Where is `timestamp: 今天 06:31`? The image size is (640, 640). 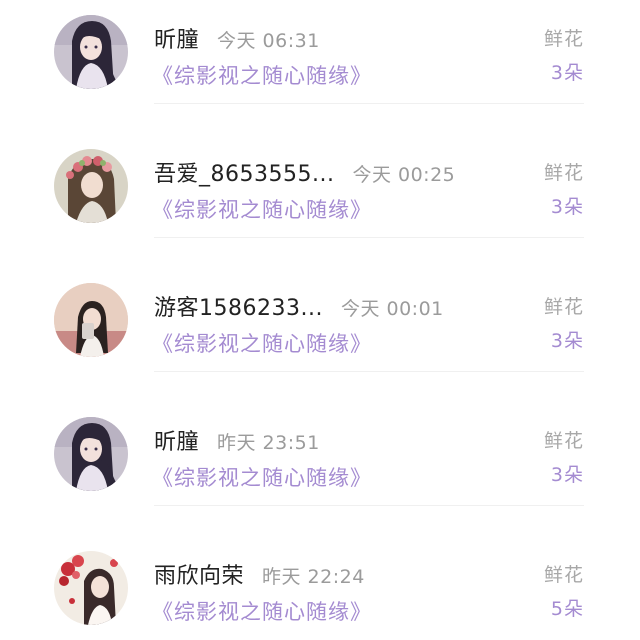
timestamp: 今天 06:31 is located at coordinates (268, 41).